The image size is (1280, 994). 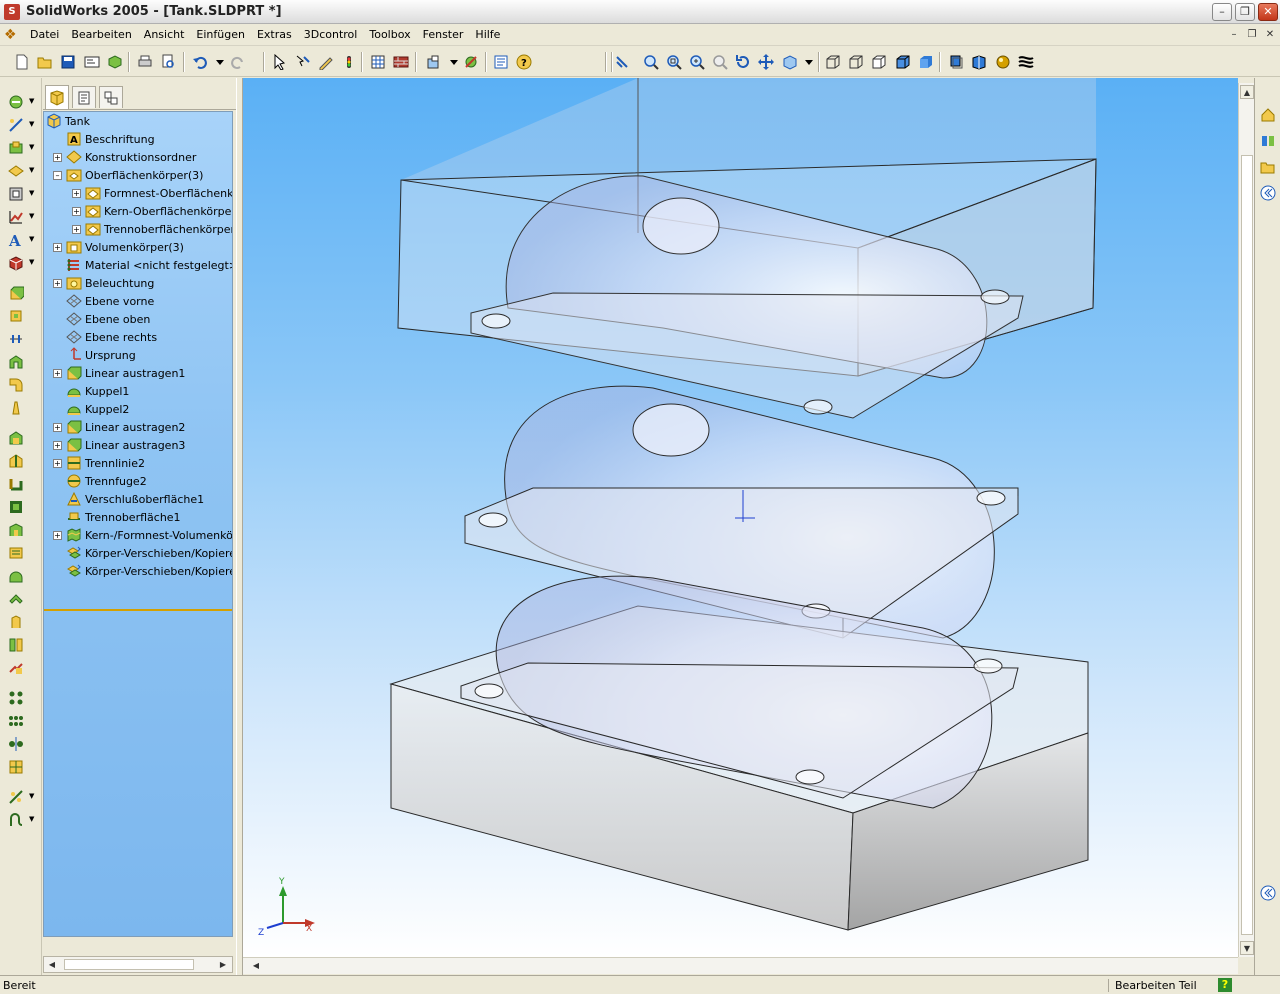 What do you see at coordinates (956, 62) in the screenshot?
I see `shadows-icon` at bounding box center [956, 62].